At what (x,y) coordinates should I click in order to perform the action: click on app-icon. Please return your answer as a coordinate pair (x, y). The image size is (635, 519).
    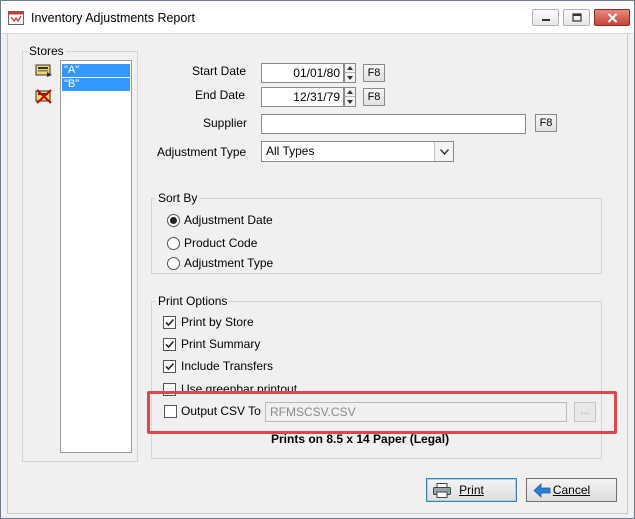
    Looking at the image, I should click on (16, 18).